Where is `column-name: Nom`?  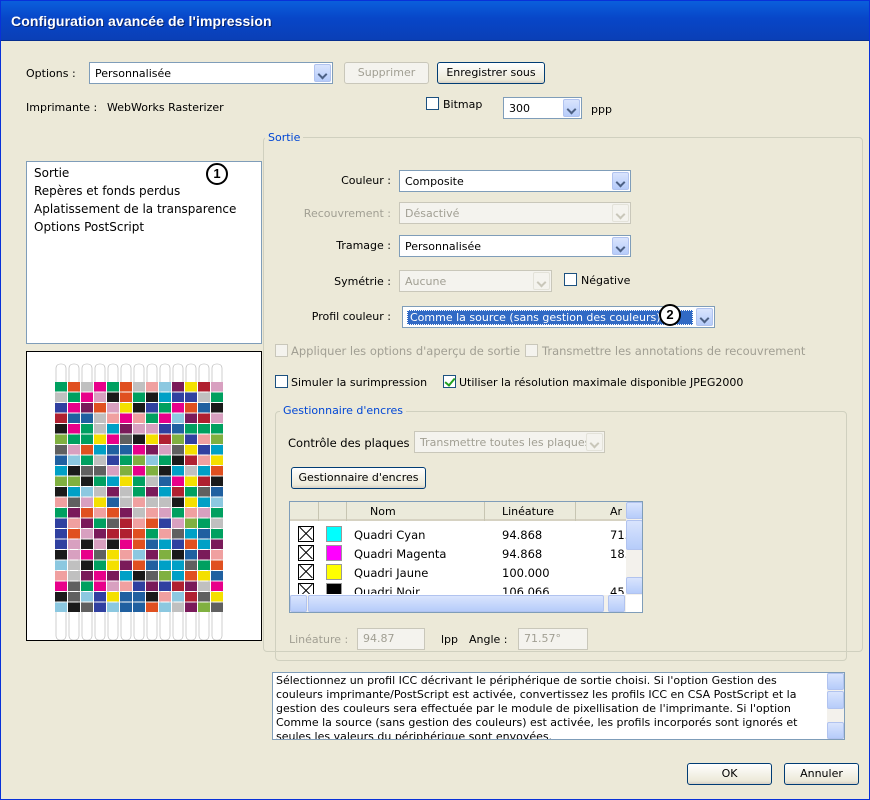
column-name: Nom is located at coordinates (383, 511).